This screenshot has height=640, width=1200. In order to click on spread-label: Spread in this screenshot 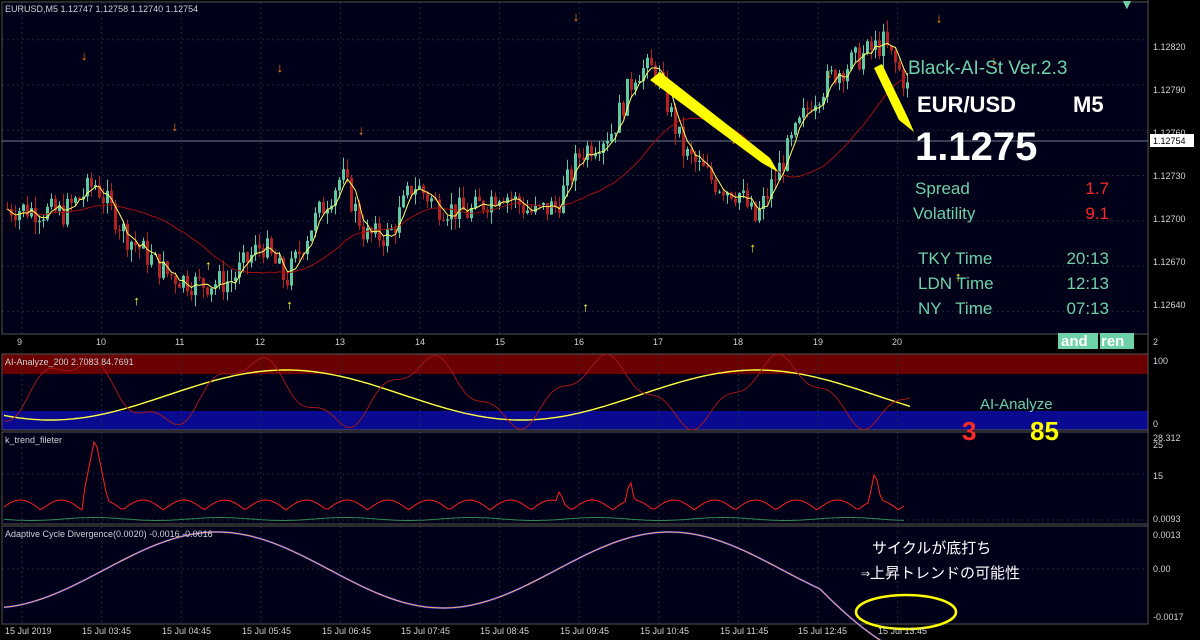, I will do `click(942, 188)`.